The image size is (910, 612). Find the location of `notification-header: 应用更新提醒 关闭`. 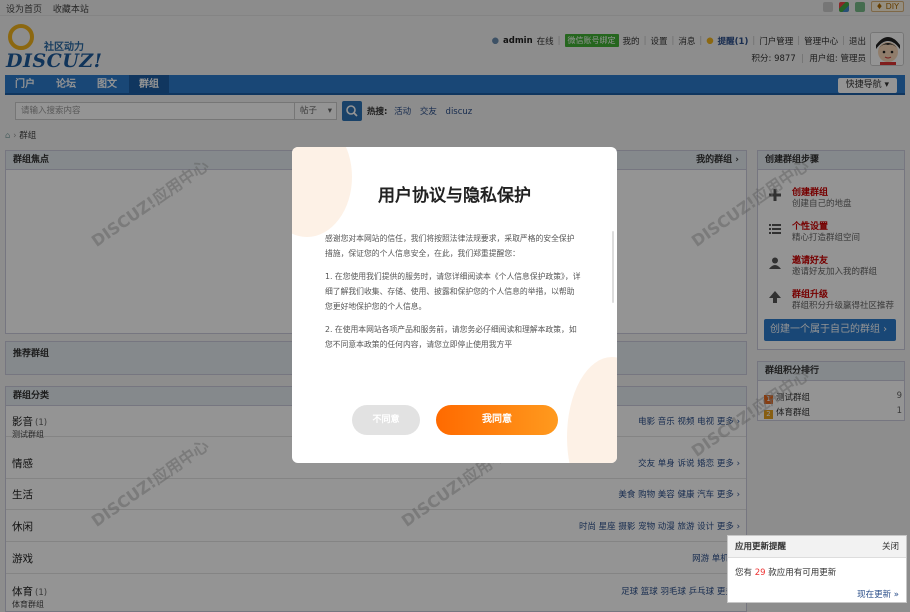

notification-header: 应用更新提醒 关闭 is located at coordinates (817, 547).